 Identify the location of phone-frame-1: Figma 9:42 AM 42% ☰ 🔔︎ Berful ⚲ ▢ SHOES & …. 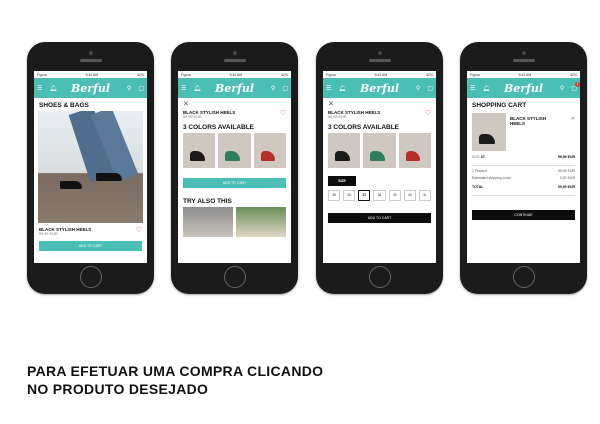
(90, 168).